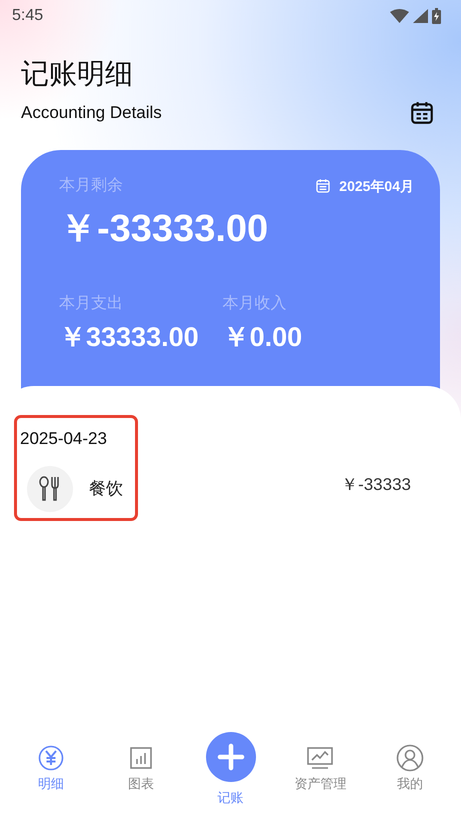 This screenshot has height=820, width=461. What do you see at coordinates (106, 489) in the screenshot?
I see `category-name: 餐饮` at bounding box center [106, 489].